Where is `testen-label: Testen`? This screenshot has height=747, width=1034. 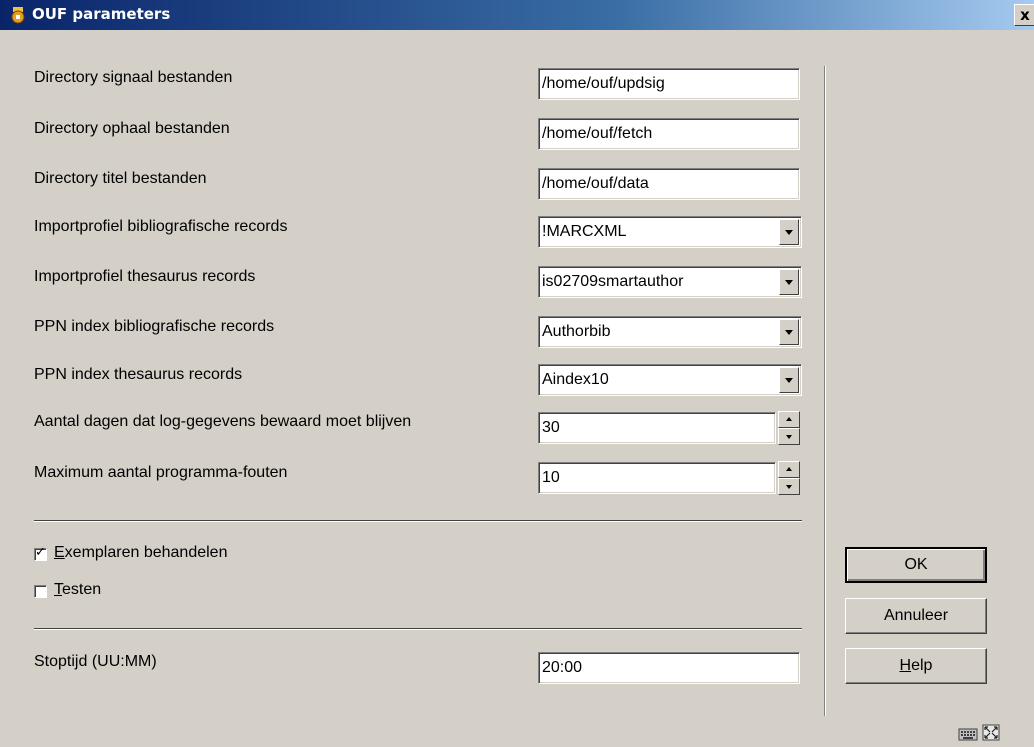
testen-label: Testen is located at coordinates (78, 589).